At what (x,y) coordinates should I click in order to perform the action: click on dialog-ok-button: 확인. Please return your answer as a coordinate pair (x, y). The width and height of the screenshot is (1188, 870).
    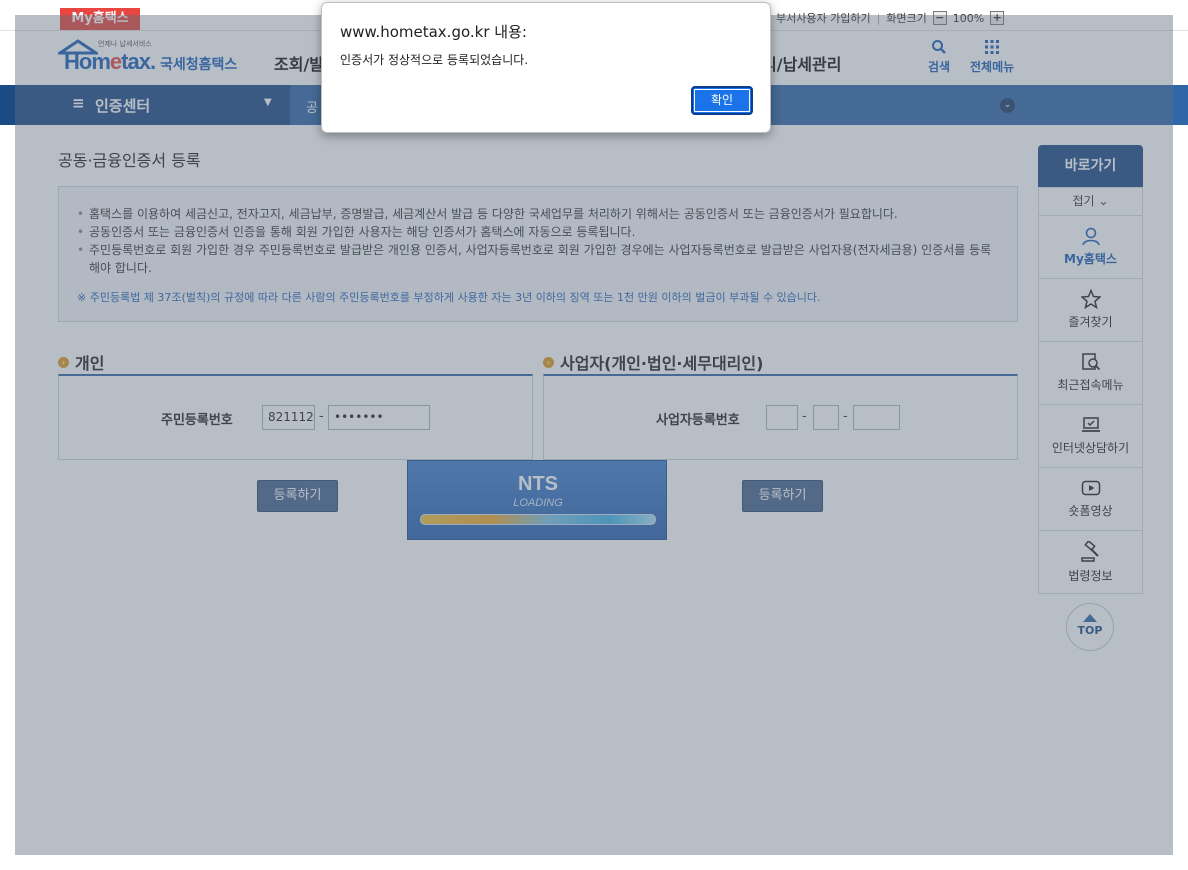
    Looking at the image, I should click on (722, 100).